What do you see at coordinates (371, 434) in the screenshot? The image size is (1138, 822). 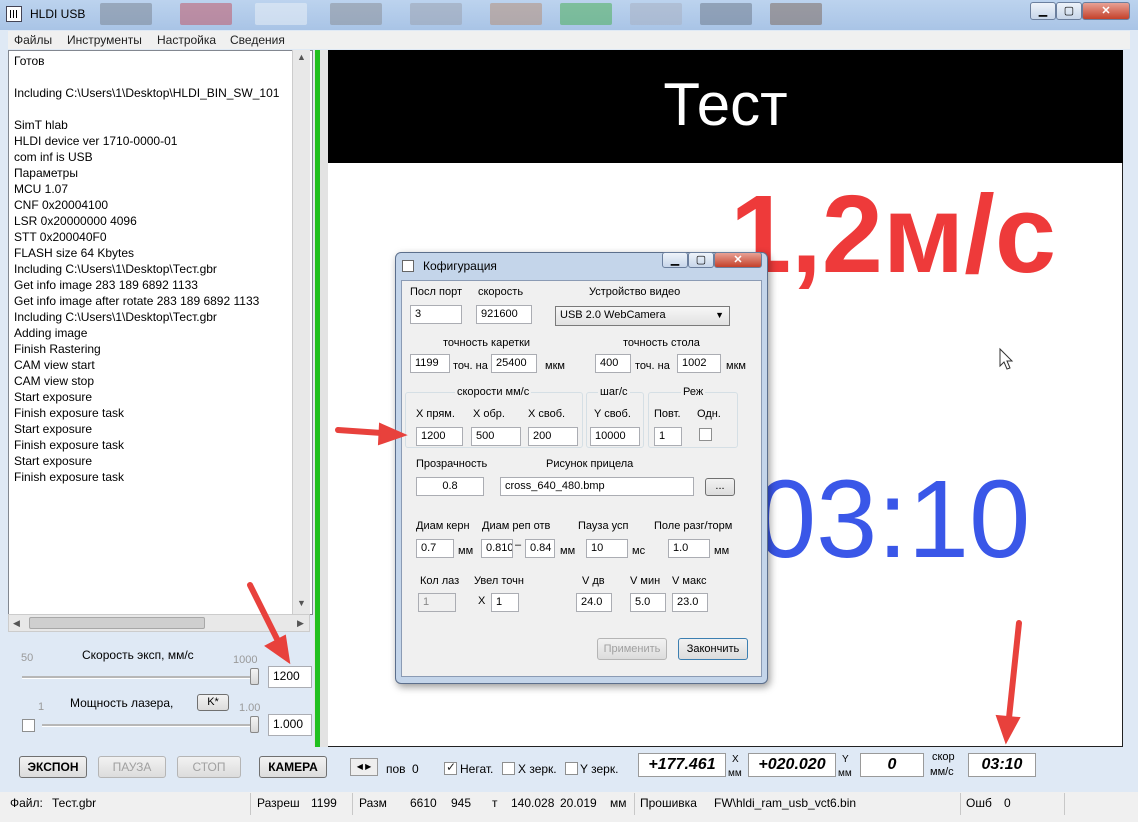 I see `arrow-to-dialog-speed-icon` at bounding box center [371, 434].